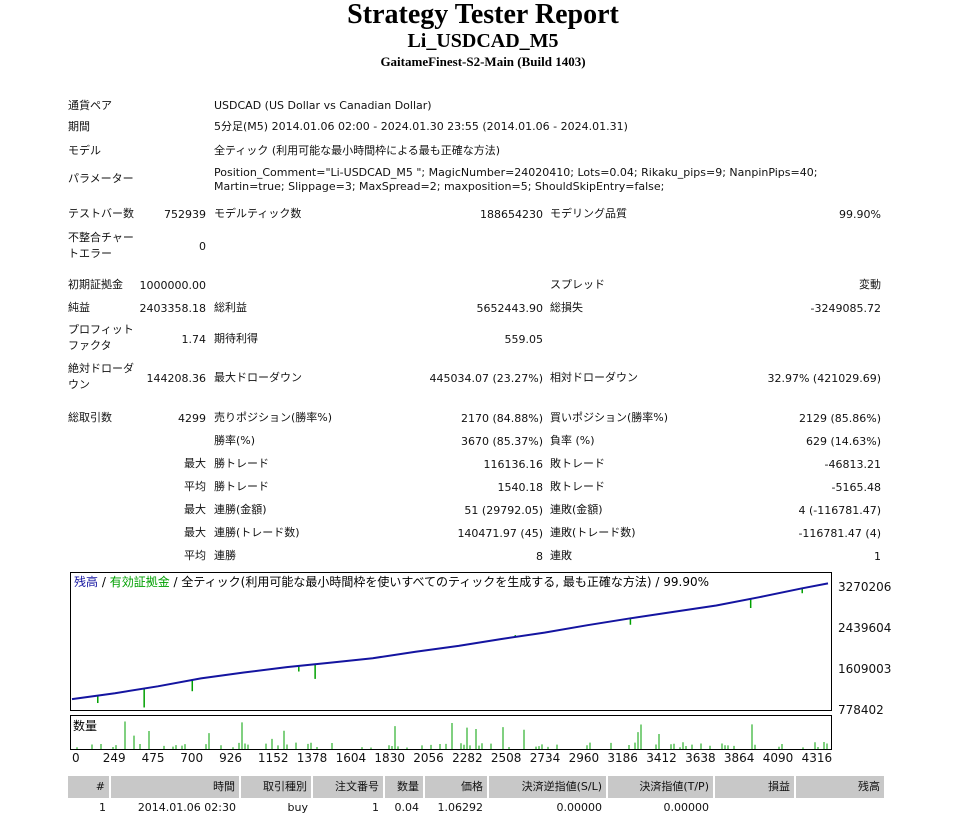 The image size is (966, 815). I want to click on avg-loss-label: 敗トレード, so click(577, 486).